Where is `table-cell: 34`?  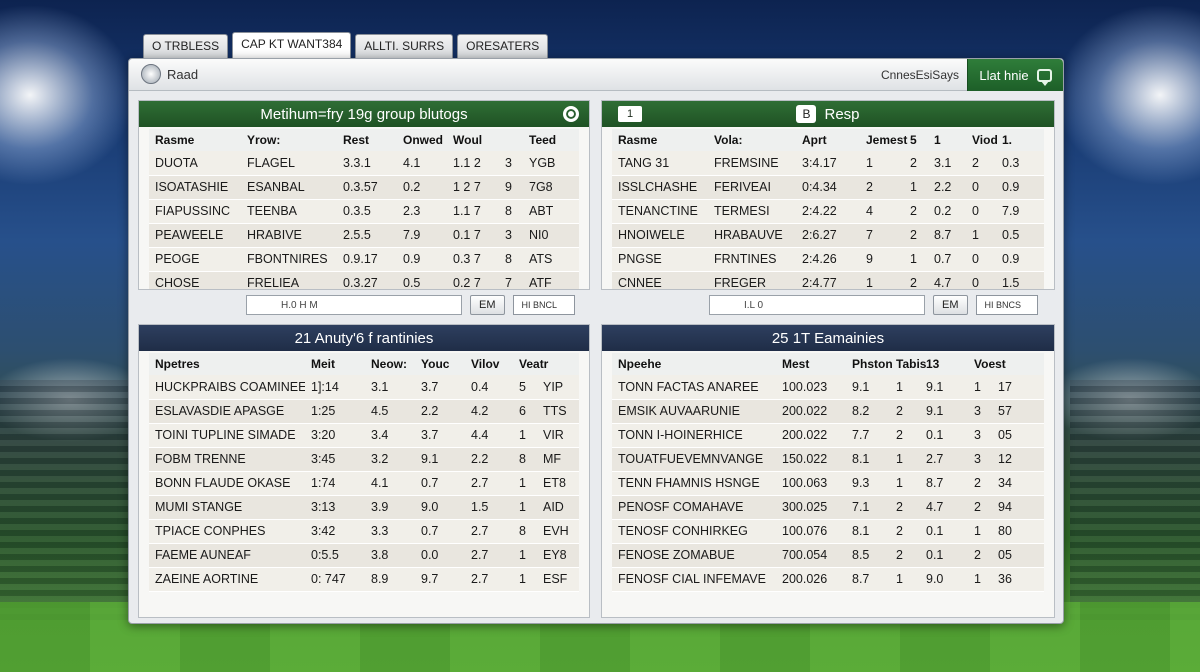
table-cell: 34 is located at coordinates (1005, 483).